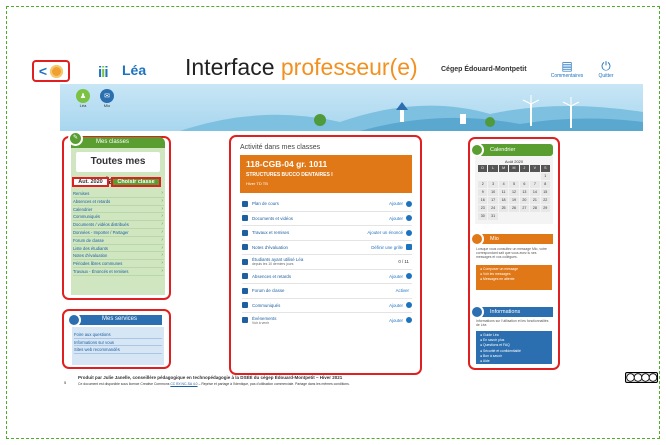 Image resolution: width=666 pixels, height=445 pixels. What do you see at coordinates (514, 208) in the screenshot?
I see `calendar-day: 26` at bounding box center [514, 208].